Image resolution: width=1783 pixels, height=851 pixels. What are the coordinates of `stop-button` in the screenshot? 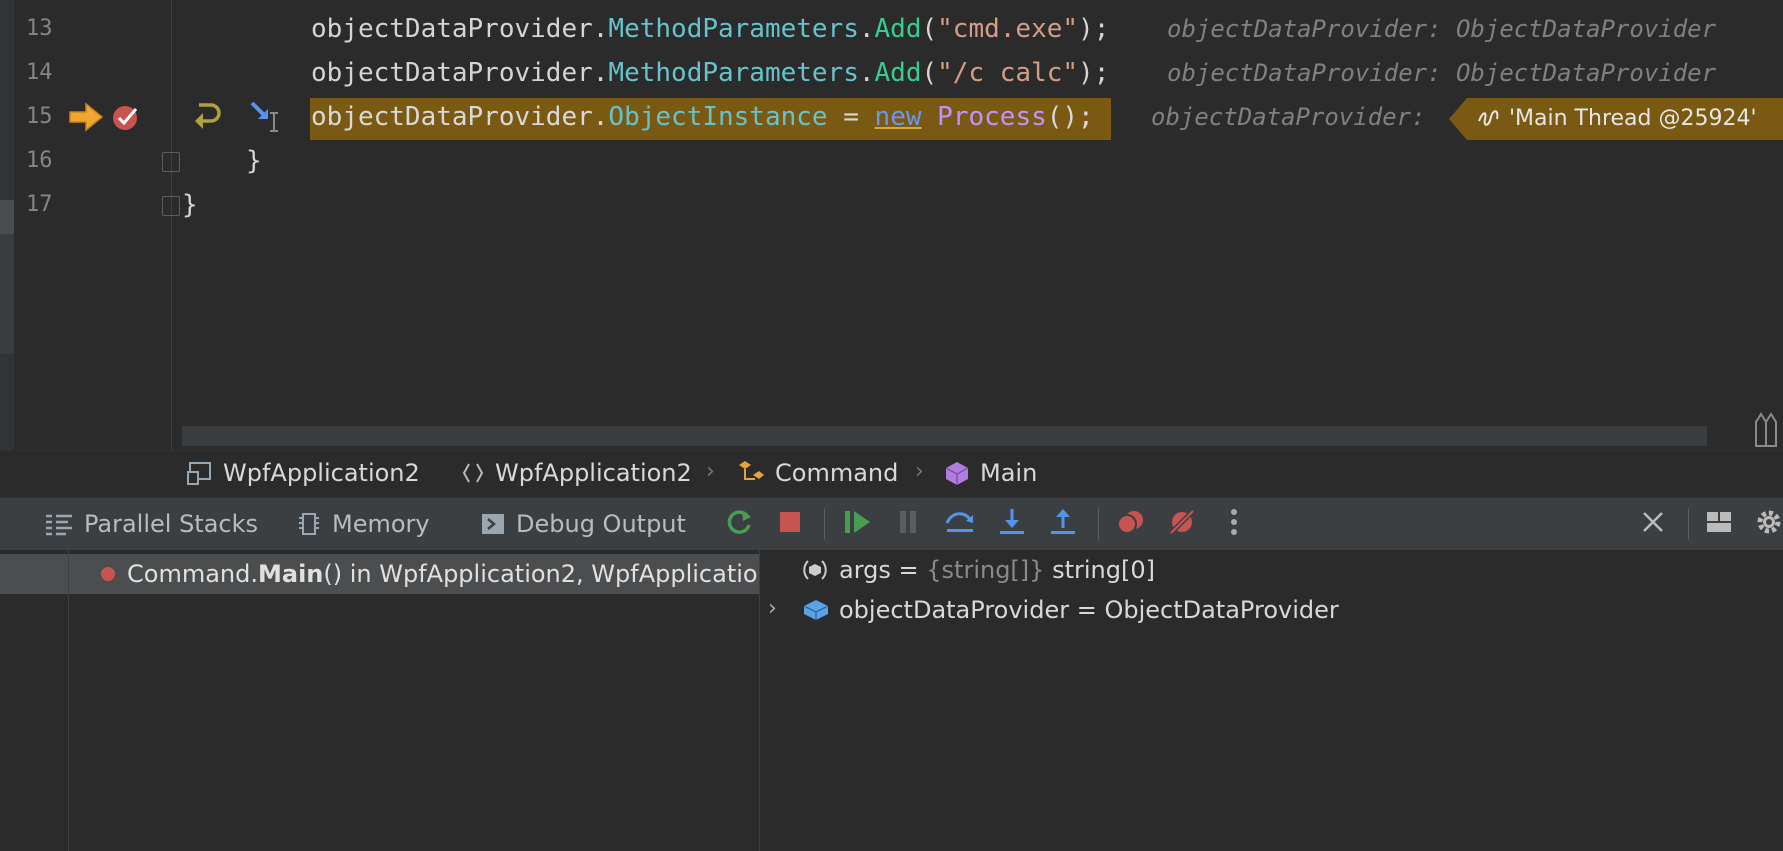 It's located at (790, 524).